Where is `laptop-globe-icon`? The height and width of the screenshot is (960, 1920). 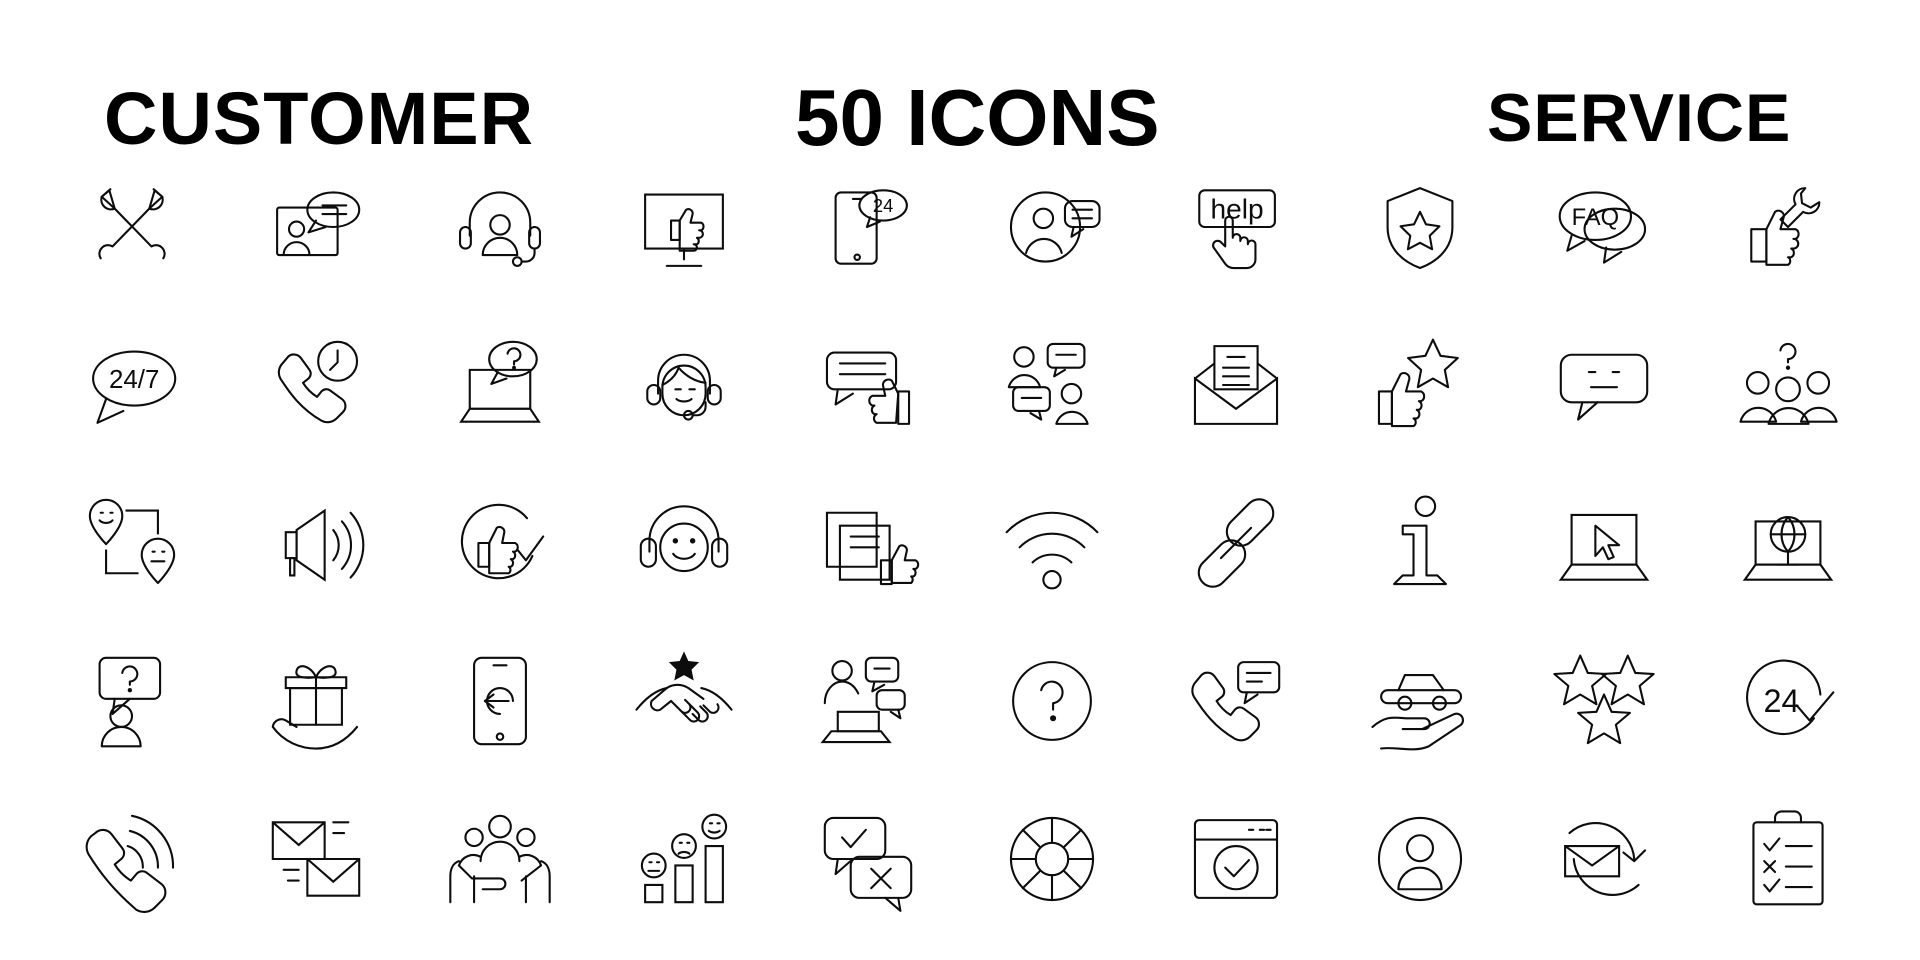
laptop-globe-icon is located at coordinates (1788, 543).